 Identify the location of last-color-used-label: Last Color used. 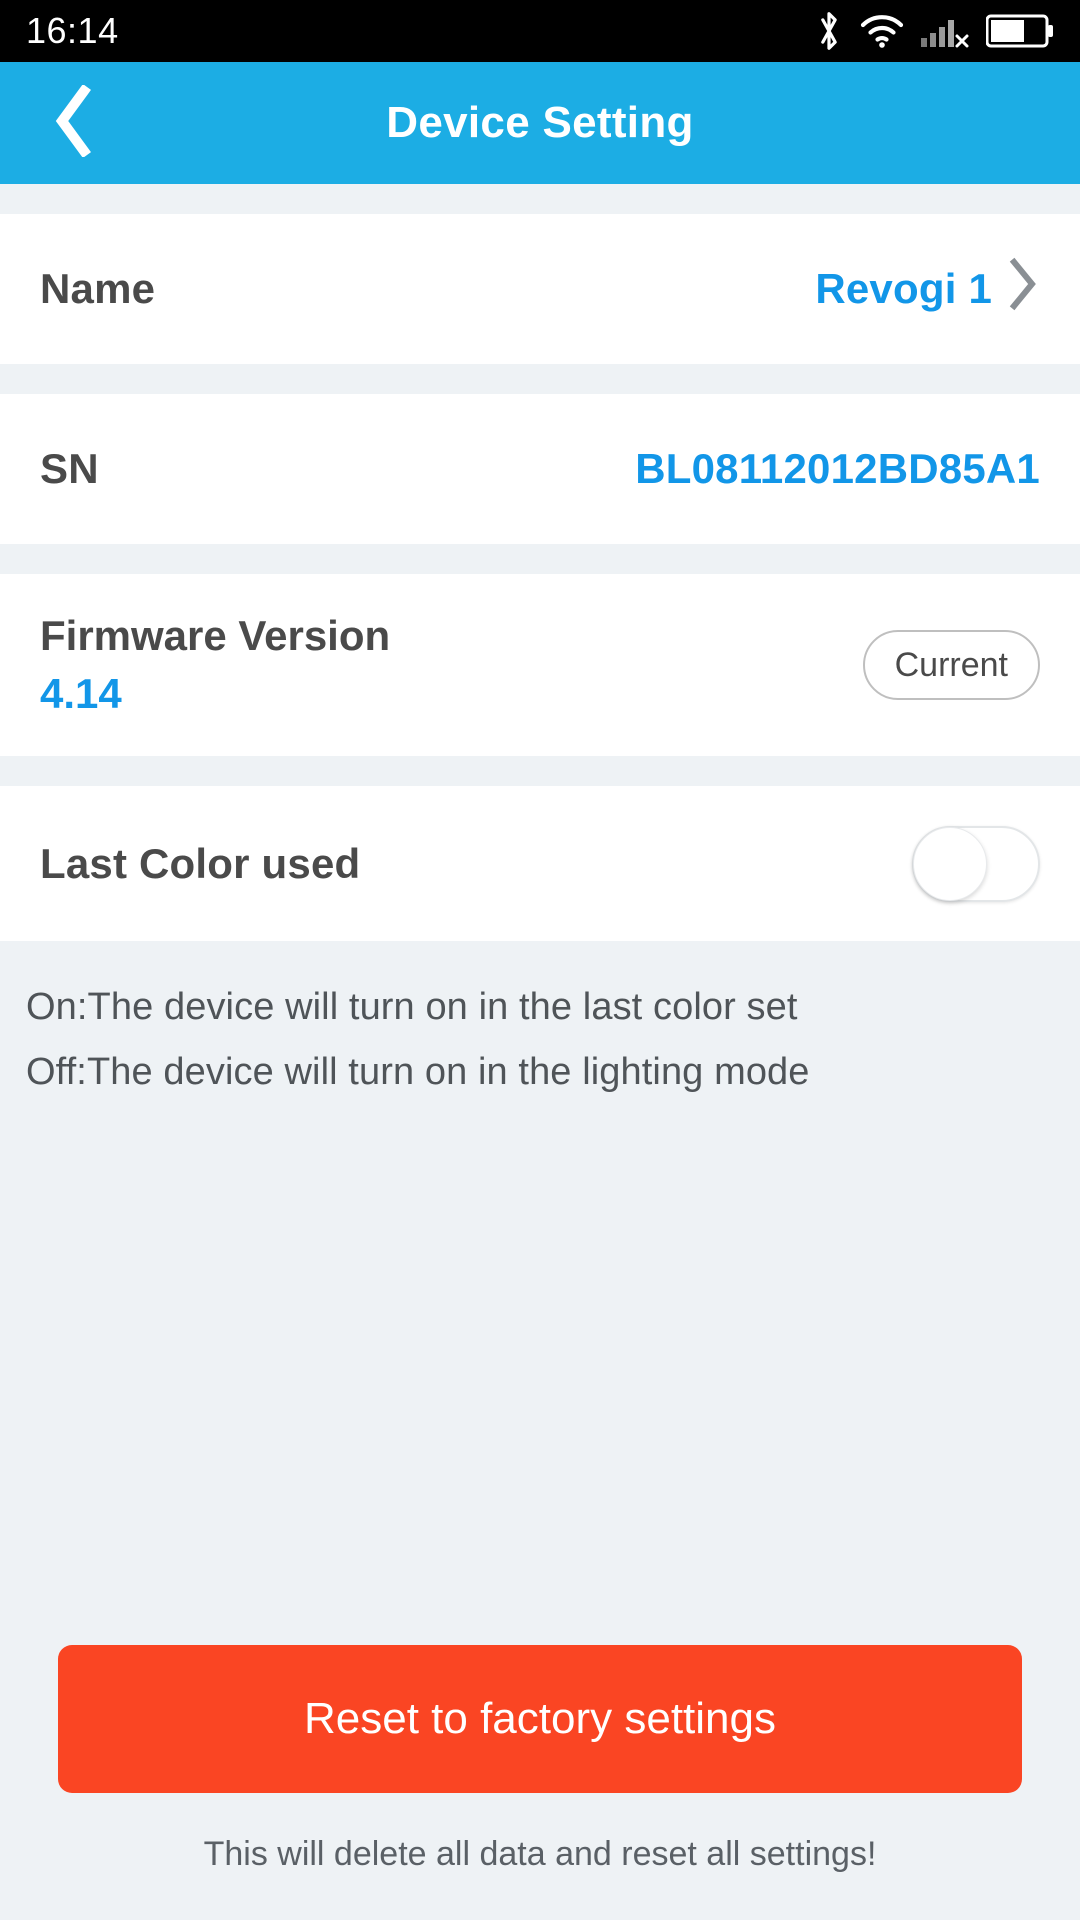
(200, 863).